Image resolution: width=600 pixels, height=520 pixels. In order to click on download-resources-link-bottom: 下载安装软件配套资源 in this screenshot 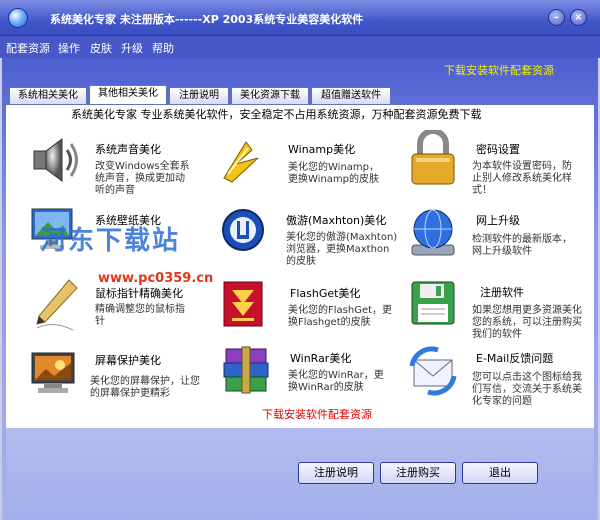, I will do `click(317, 414)`.